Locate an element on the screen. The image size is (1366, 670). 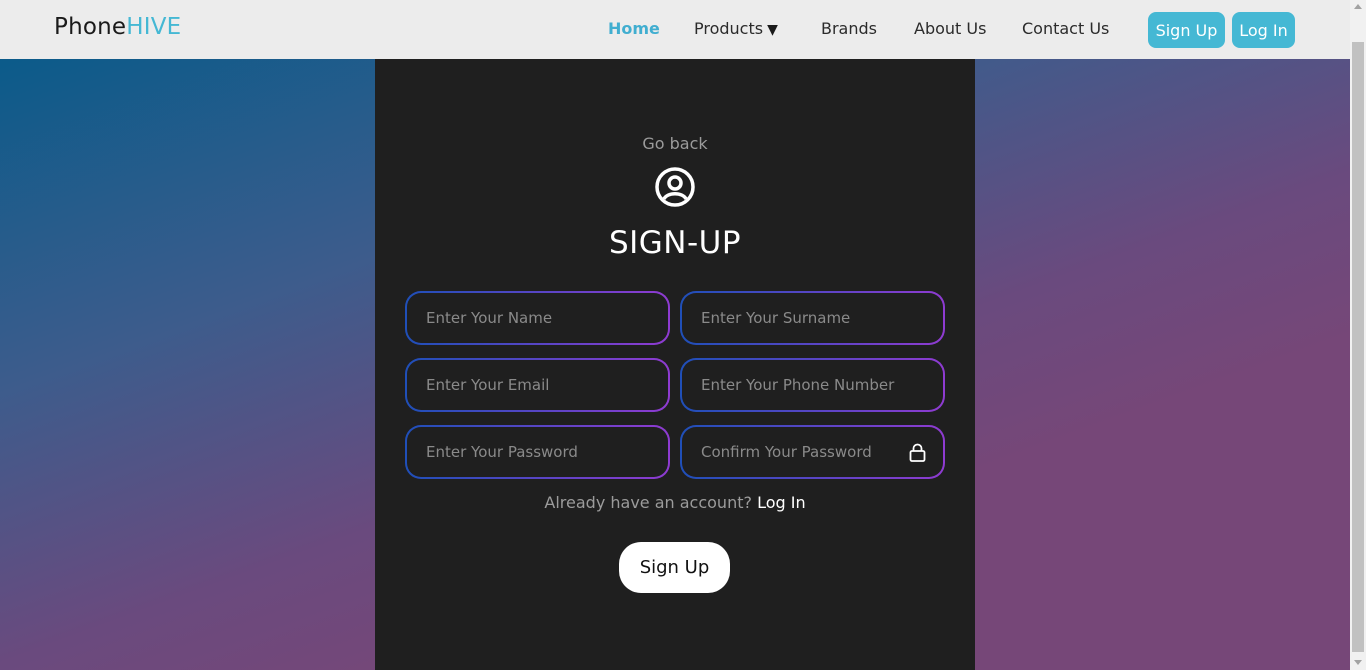
account-prompt: Already have an account? Log In is located at coordinates (675, 502).